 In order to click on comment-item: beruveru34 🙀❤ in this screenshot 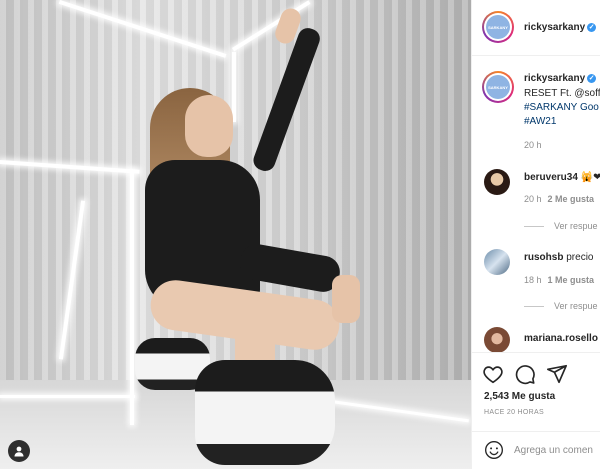, I will do `click(562, 177)`.